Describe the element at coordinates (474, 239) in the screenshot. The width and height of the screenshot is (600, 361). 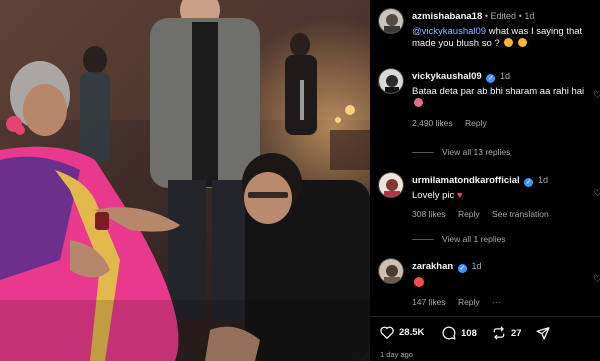
I see `view-replies-label: View all 1 replies` at that location.